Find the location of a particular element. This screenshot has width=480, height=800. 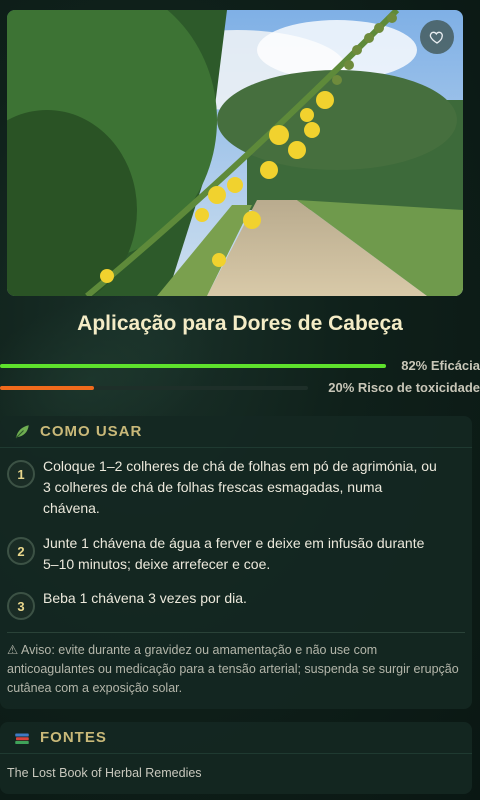

divider is located at coordinates (236, 632).